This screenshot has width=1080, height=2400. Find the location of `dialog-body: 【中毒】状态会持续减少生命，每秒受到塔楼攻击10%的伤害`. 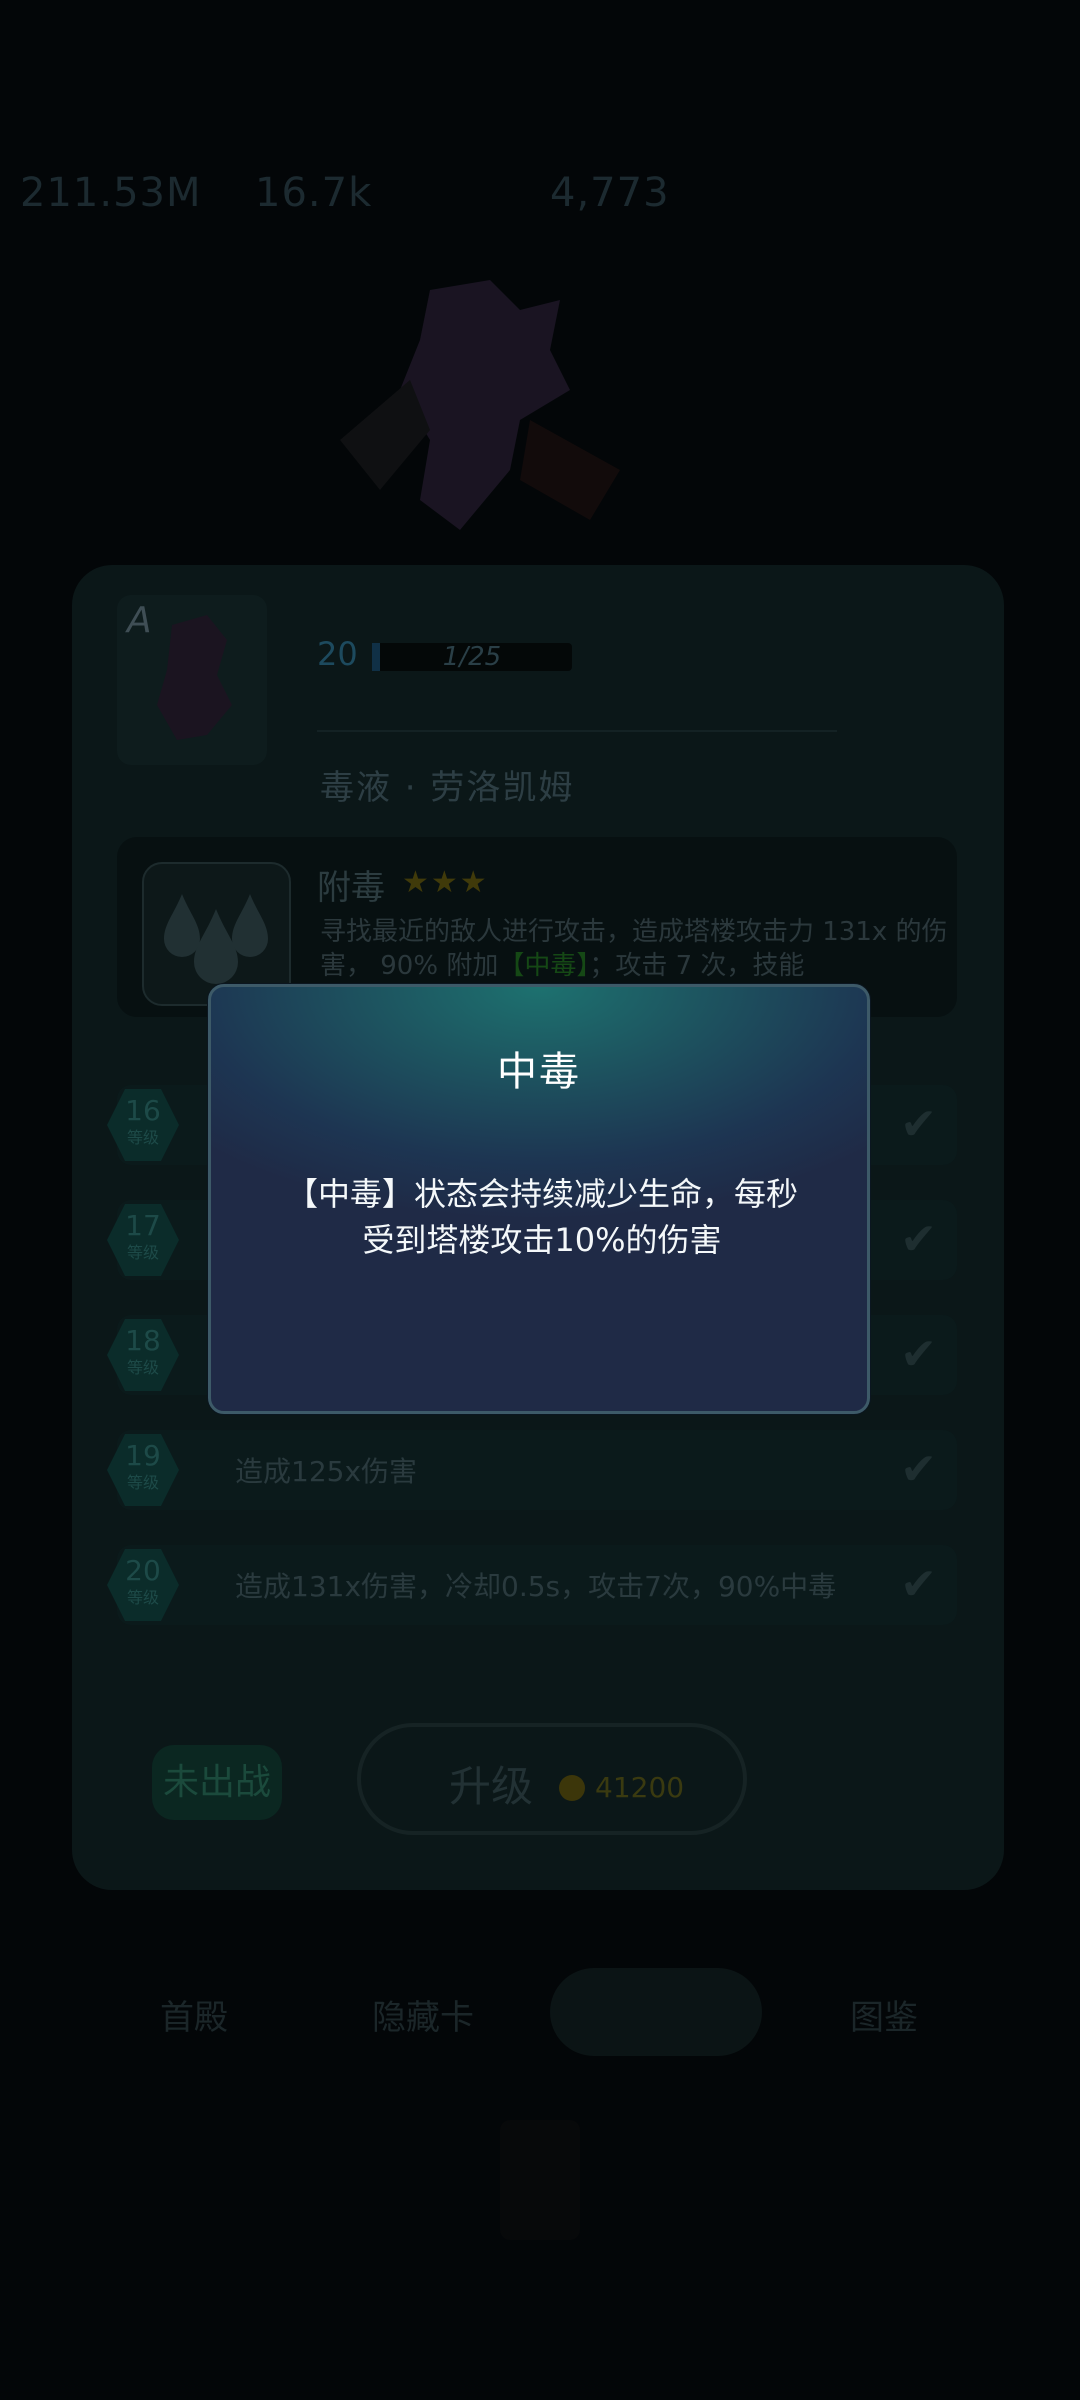

dialog-body: 【中毒】状态会持续减少生命，每秒受到塔楼攻击10%的伤害 is located at coordinates (541, 1217).